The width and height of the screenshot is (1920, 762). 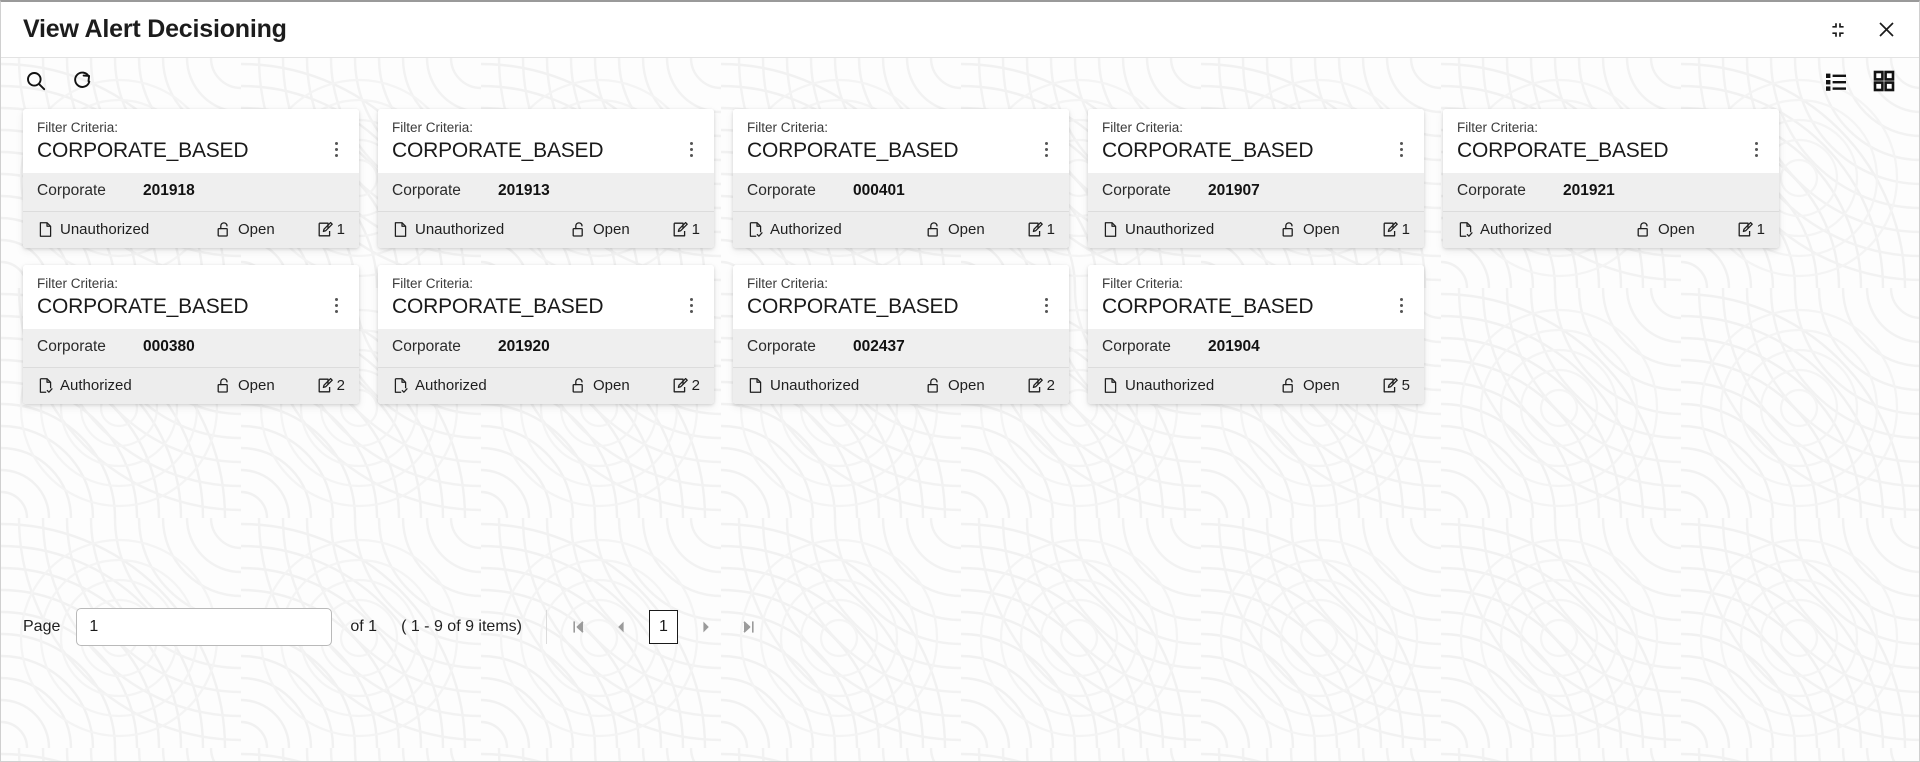 What do you see at coordinates (340, 385) in the screenshot?
I see `edit-count-label: 2` at bounding box center [340, 385].